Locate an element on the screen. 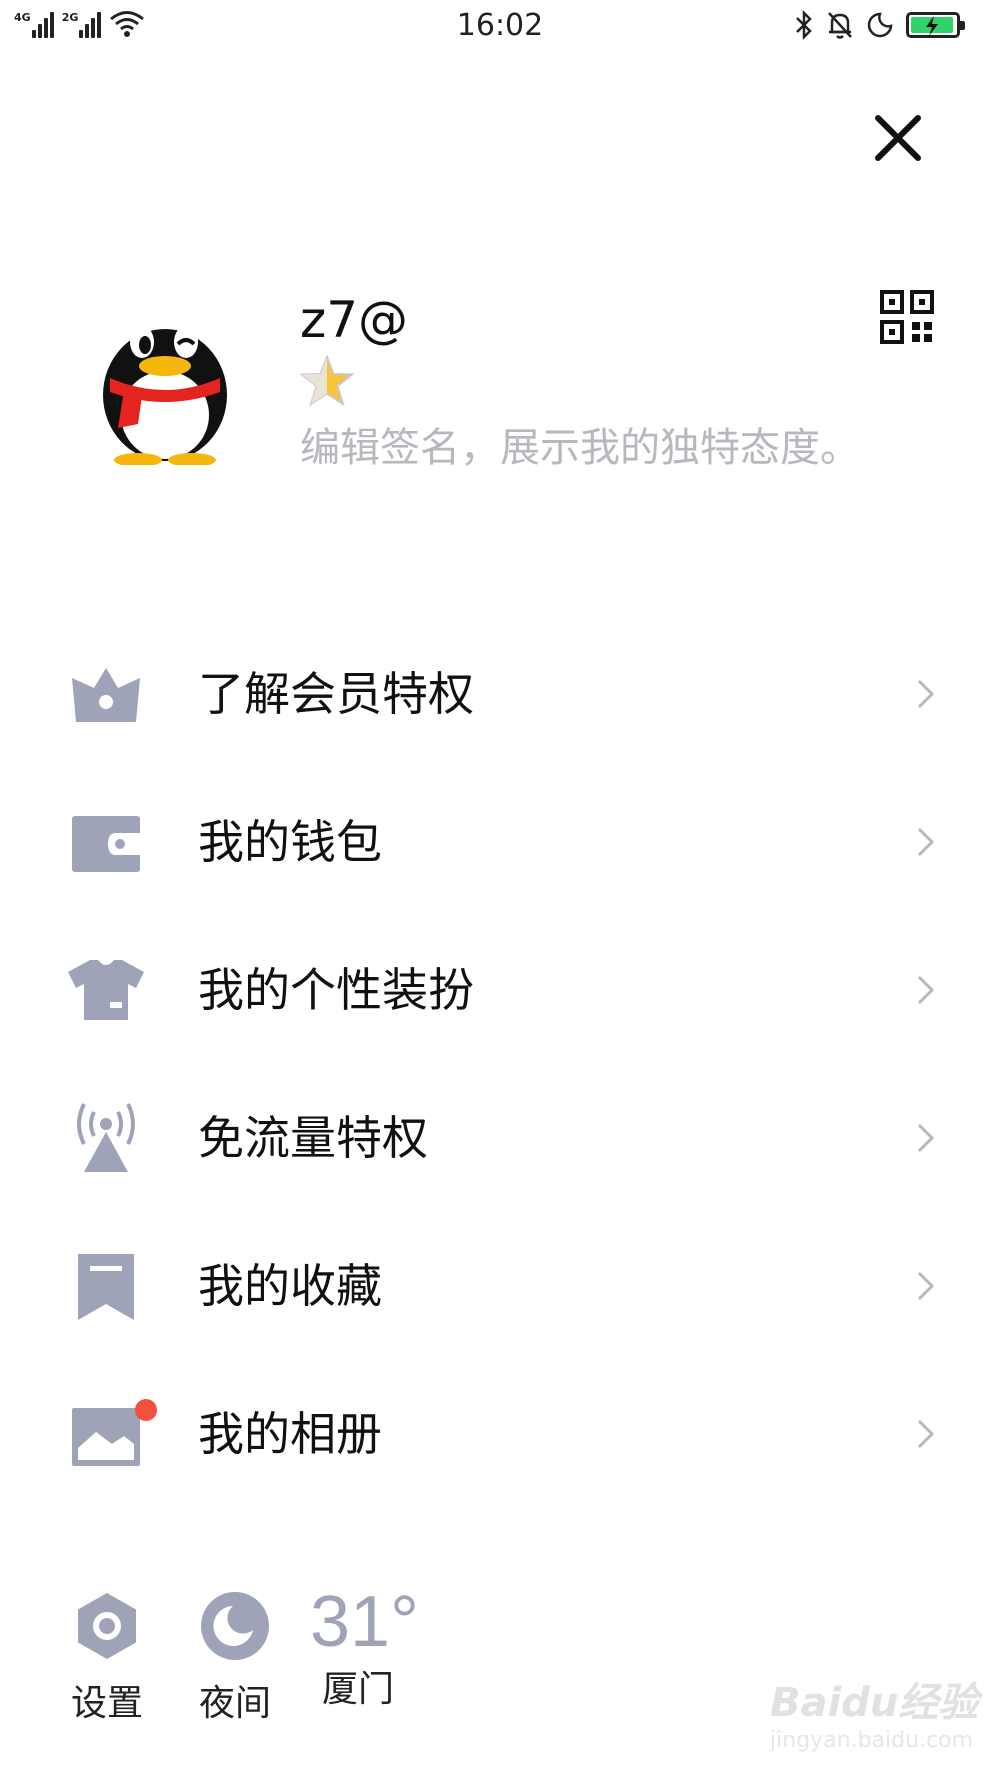 The image size is (1000, 1778). menu-item-label: 我的收藏 is located at coordinates (290, 1286).